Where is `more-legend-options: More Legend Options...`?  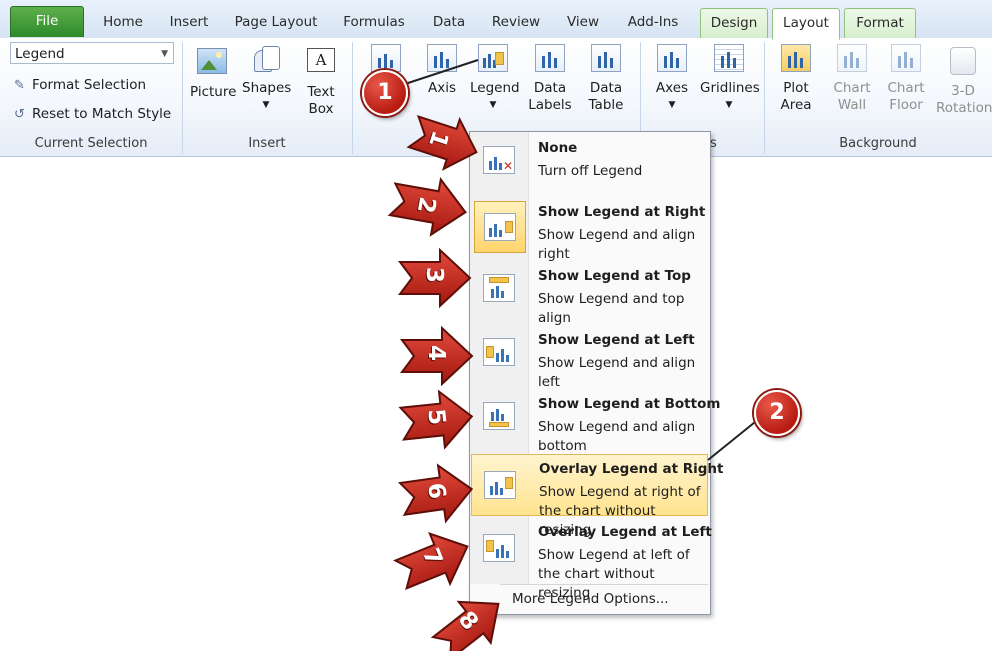
more-legend-options: More Legend Options... is located at coordinates (590, 599).